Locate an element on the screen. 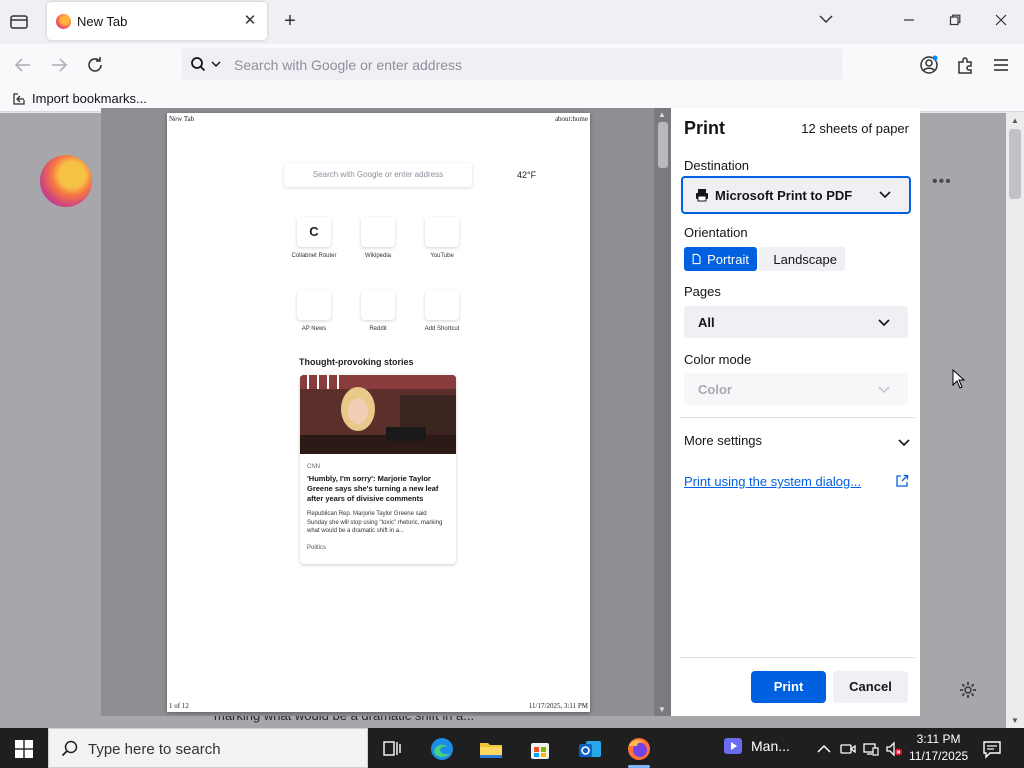 Image resolution: width=1024 pixels, height=768 pixels. portrait-button: Portrait is located at coordinates (720, 259).